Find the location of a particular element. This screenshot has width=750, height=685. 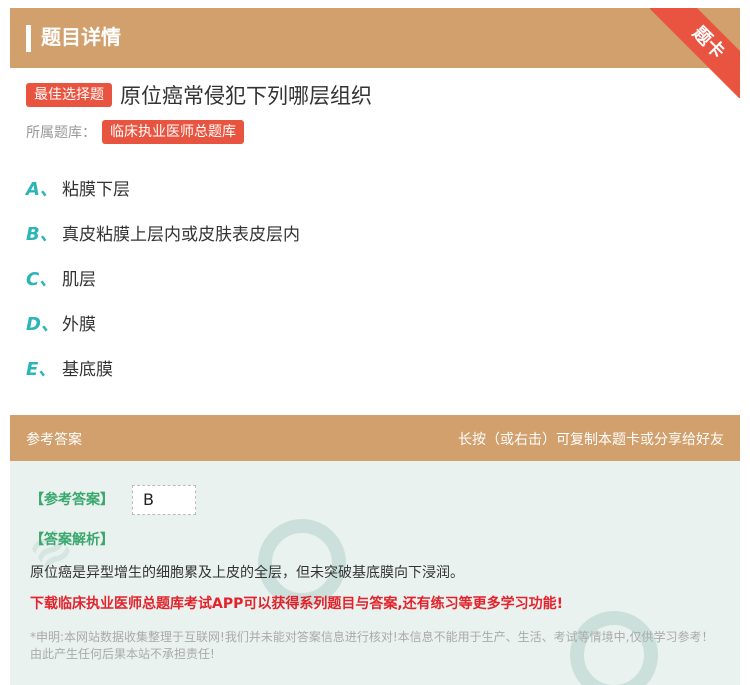

app-promo-link: 下载临床执业医师总题库考试APP可以获得系列题目与答案,还有练习等更多学习功能! is located at coordinates (296, 603).